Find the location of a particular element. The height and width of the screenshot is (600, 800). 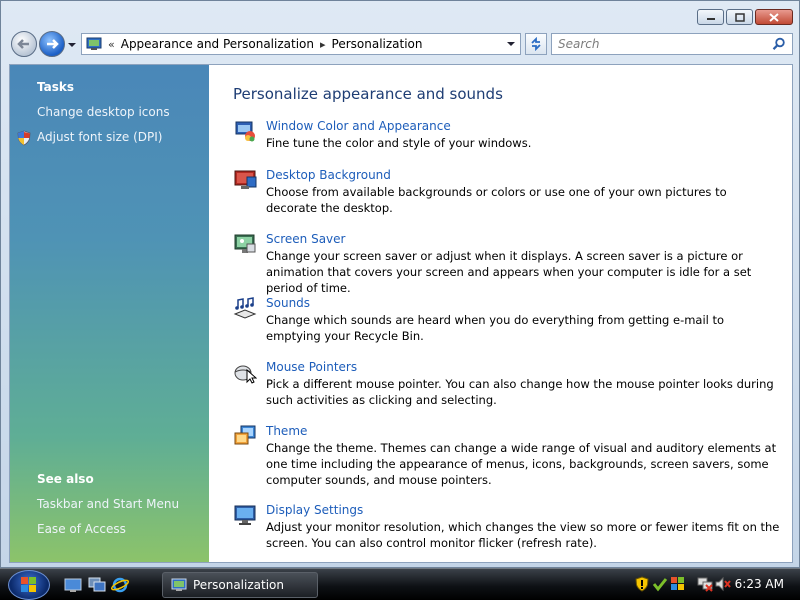

windows-logo-icon is located at coordinates (28, 584).